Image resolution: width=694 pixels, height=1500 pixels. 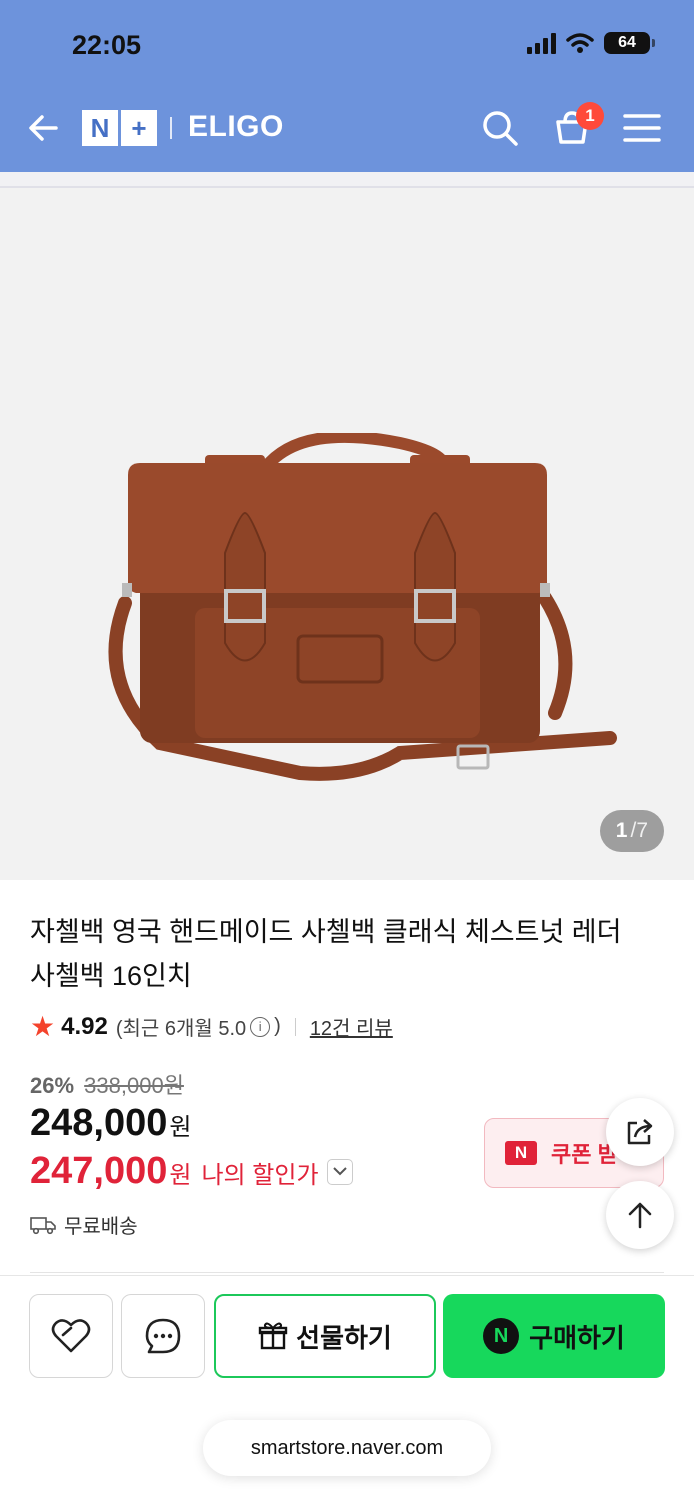 I want to click on search-icon, so click(x=500, y=128).